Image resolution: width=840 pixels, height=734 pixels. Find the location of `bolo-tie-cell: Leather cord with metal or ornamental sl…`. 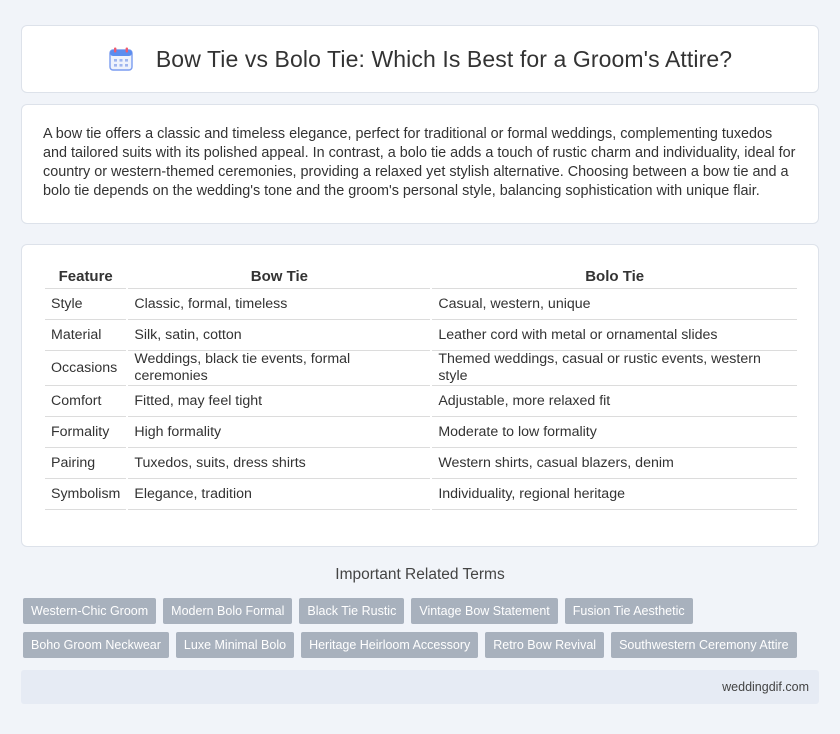

bolo-tie-cell: Leather cord with metal or ornamental sl… is located at coordinates (614, 335).